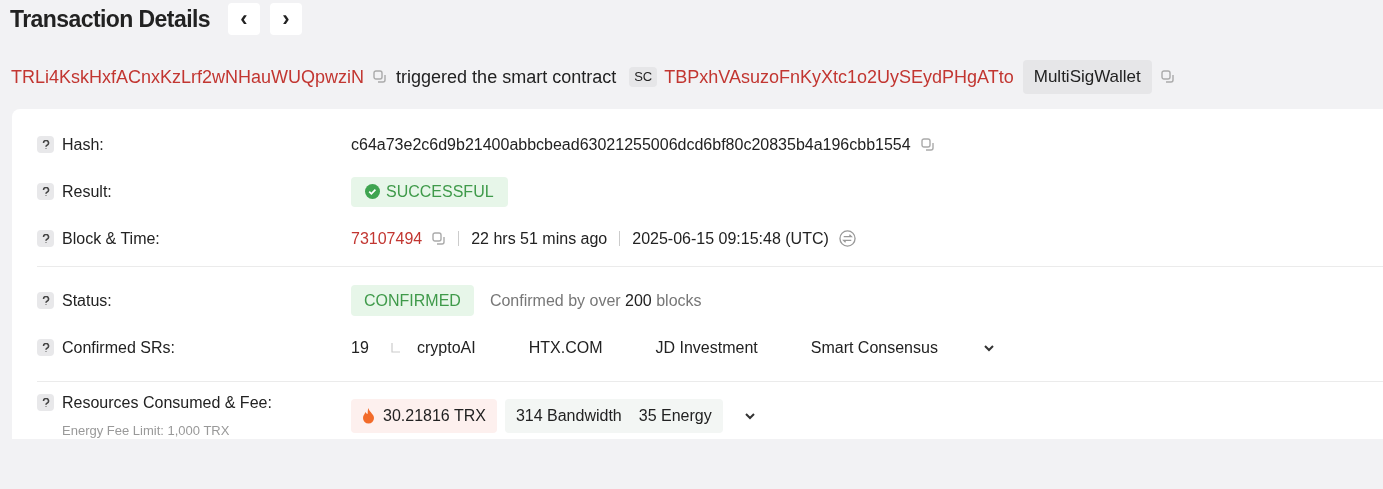 This screenshot has width=1383, height=489. Describe the element at coordinates (111, 238) in the screenshot. I see `field-label: Block & Time:` at that location.